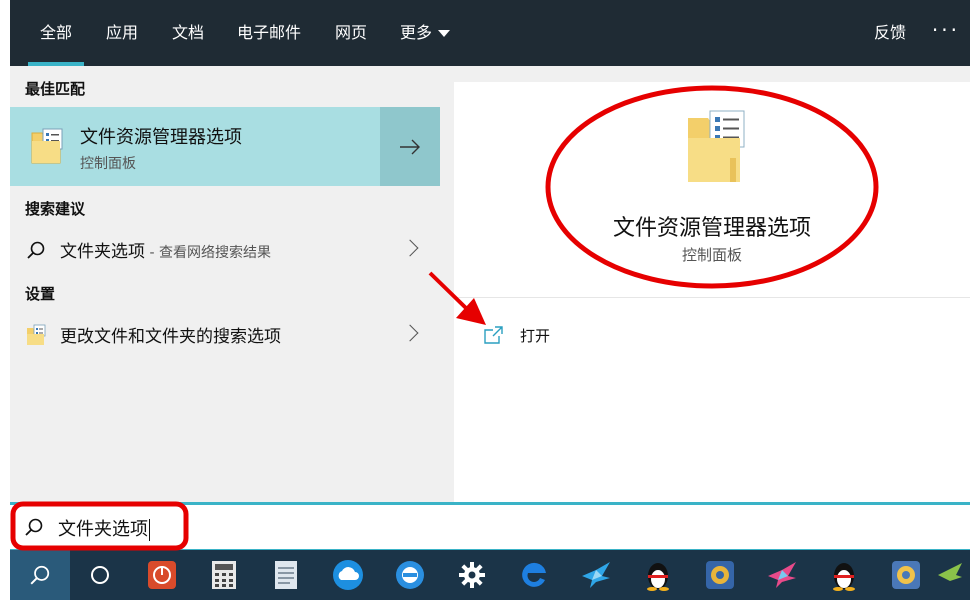 The height and width of the screenshot is (600, 977). I want to click on search-input: 文件夹选项, so click(104, 528).